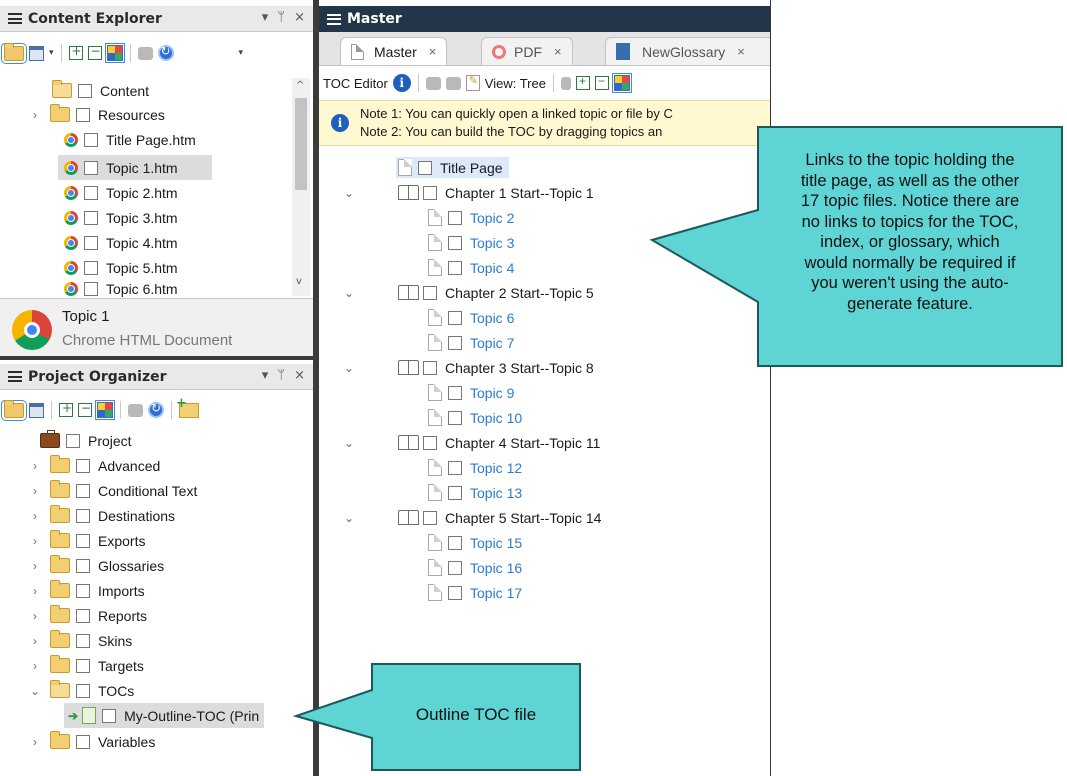 Image resolution: width=1067 pixels, height=776 pixels. I want to click on callout-line: index, or glossary, which, so click(910, 242).